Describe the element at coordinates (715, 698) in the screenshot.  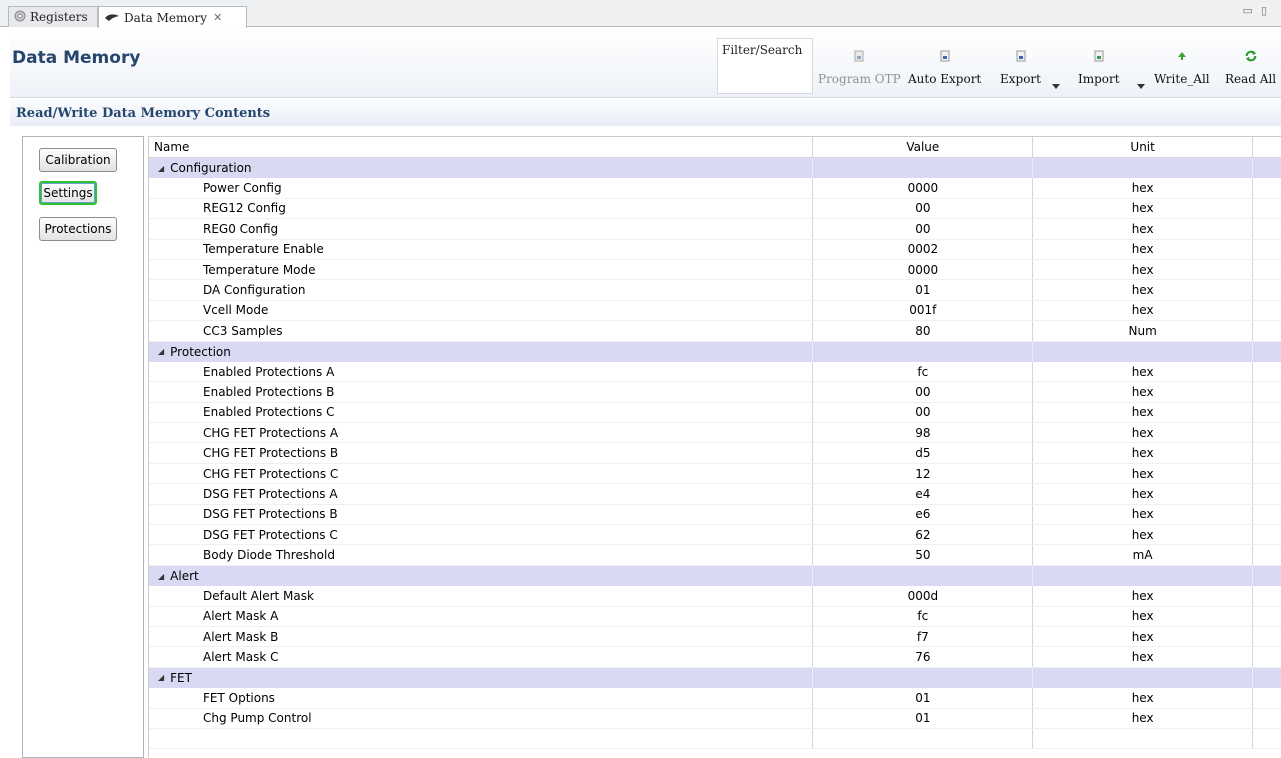
I see `table-row: FET Options 01 hex` at that location.